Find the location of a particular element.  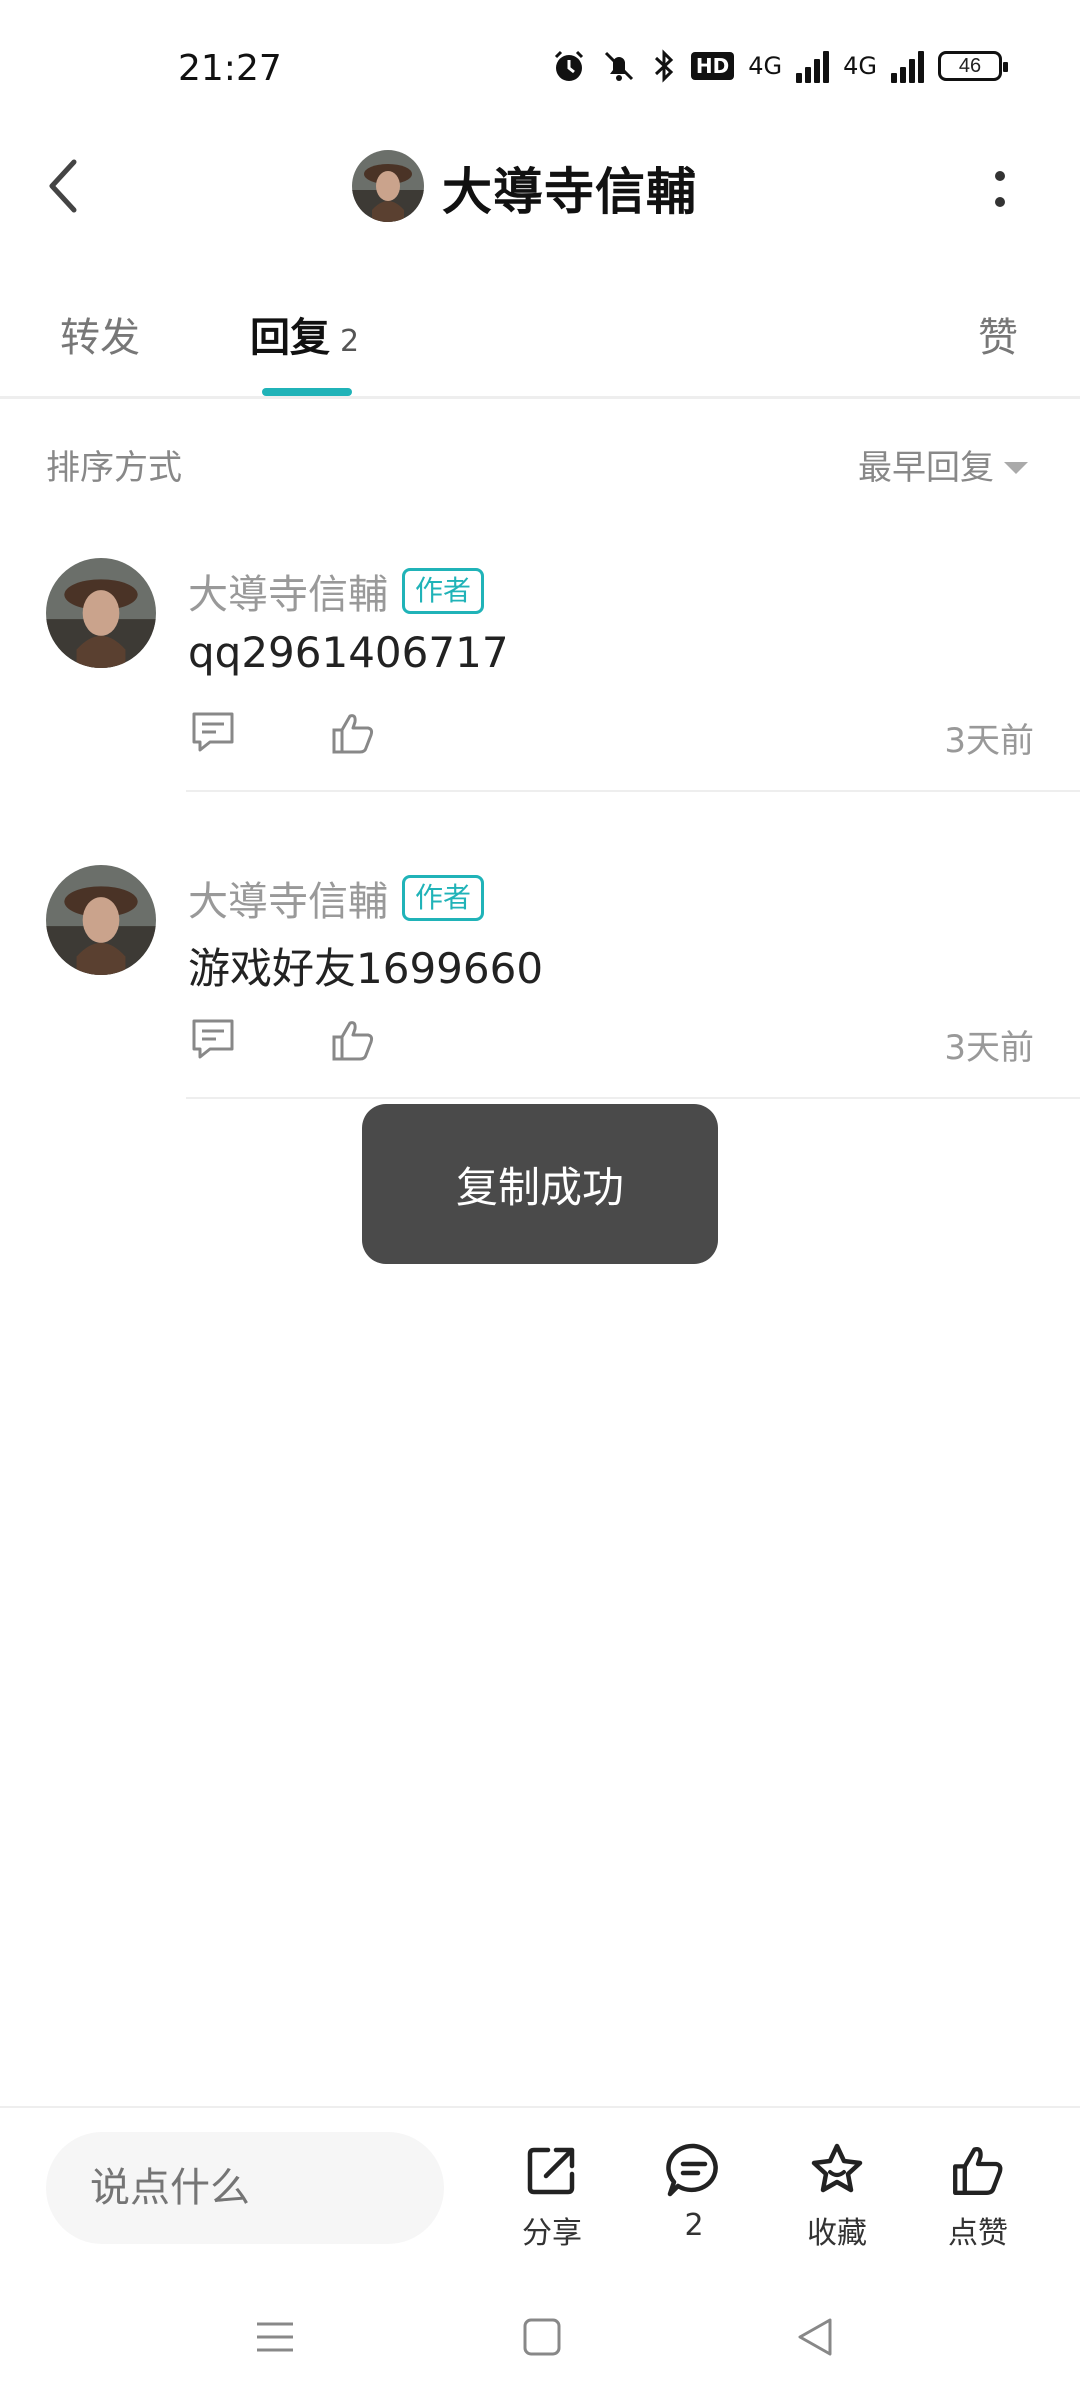

comment-button: 2 is located at coordinates (694, 2191).